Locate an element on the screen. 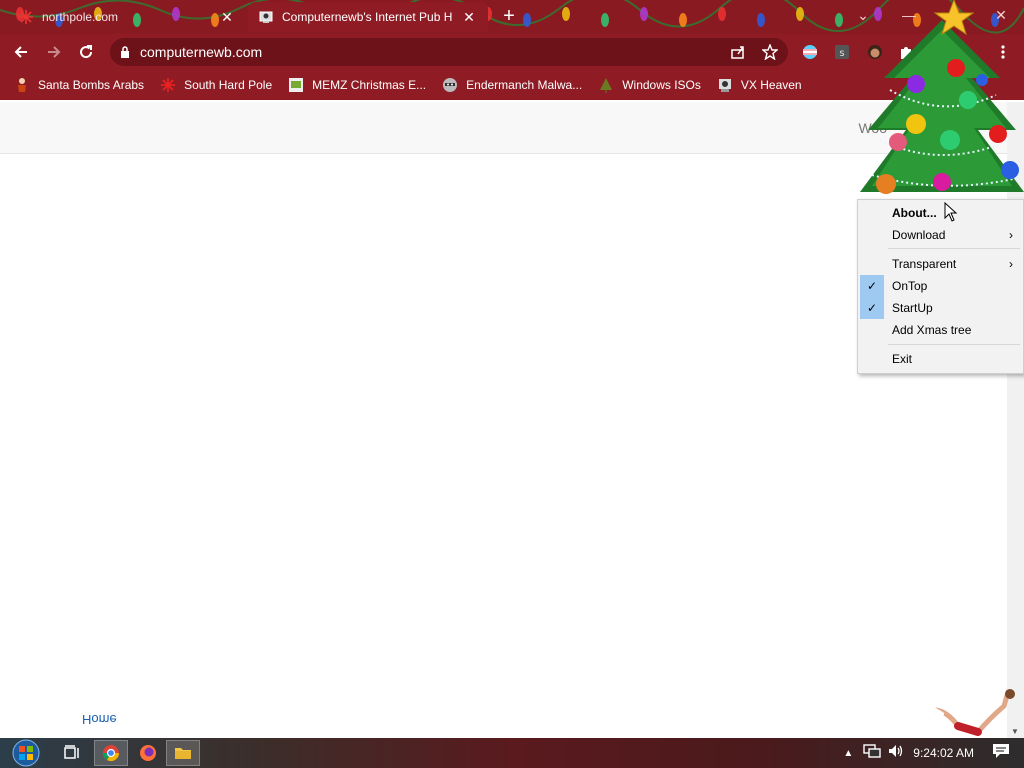  forward-button is located at coordinates (54, 52).